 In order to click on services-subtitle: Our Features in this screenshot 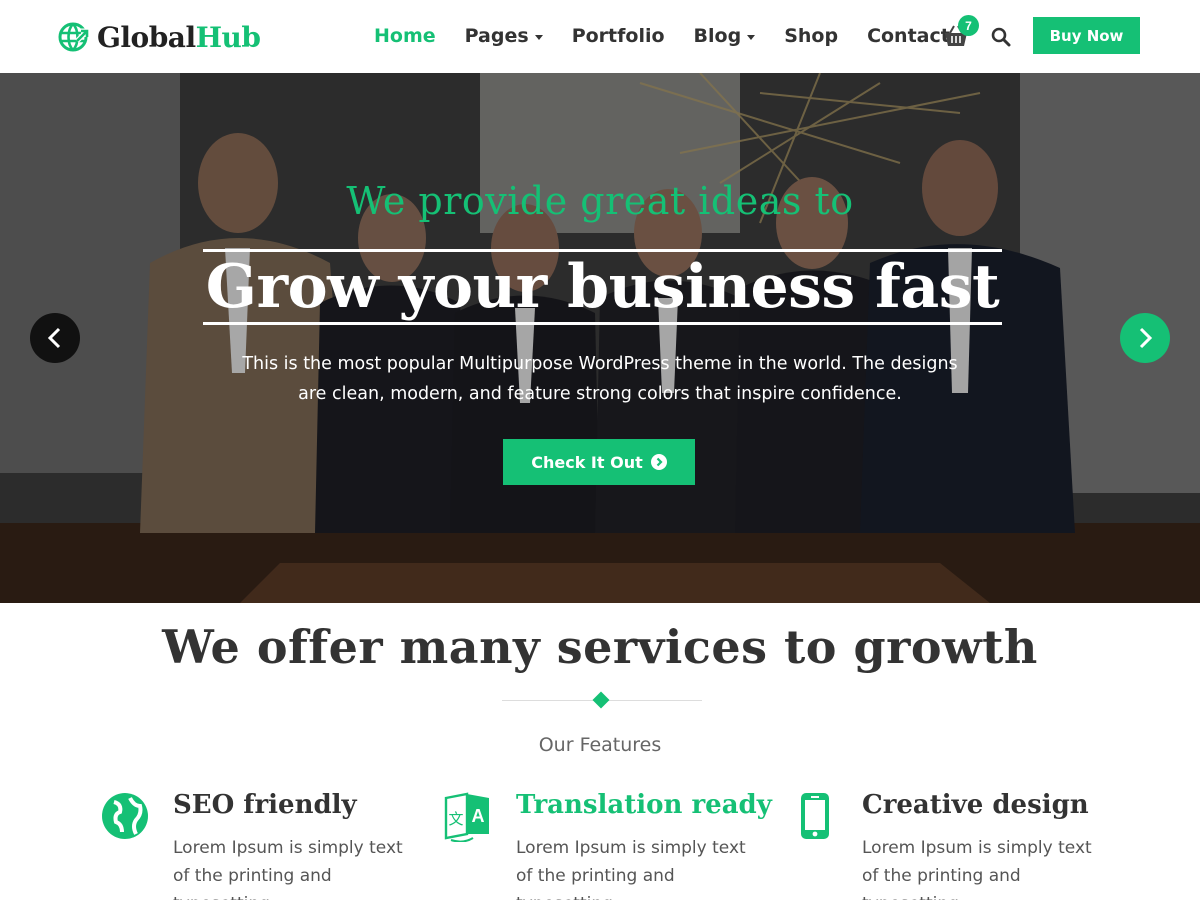, I will do `click(600, 745)`.